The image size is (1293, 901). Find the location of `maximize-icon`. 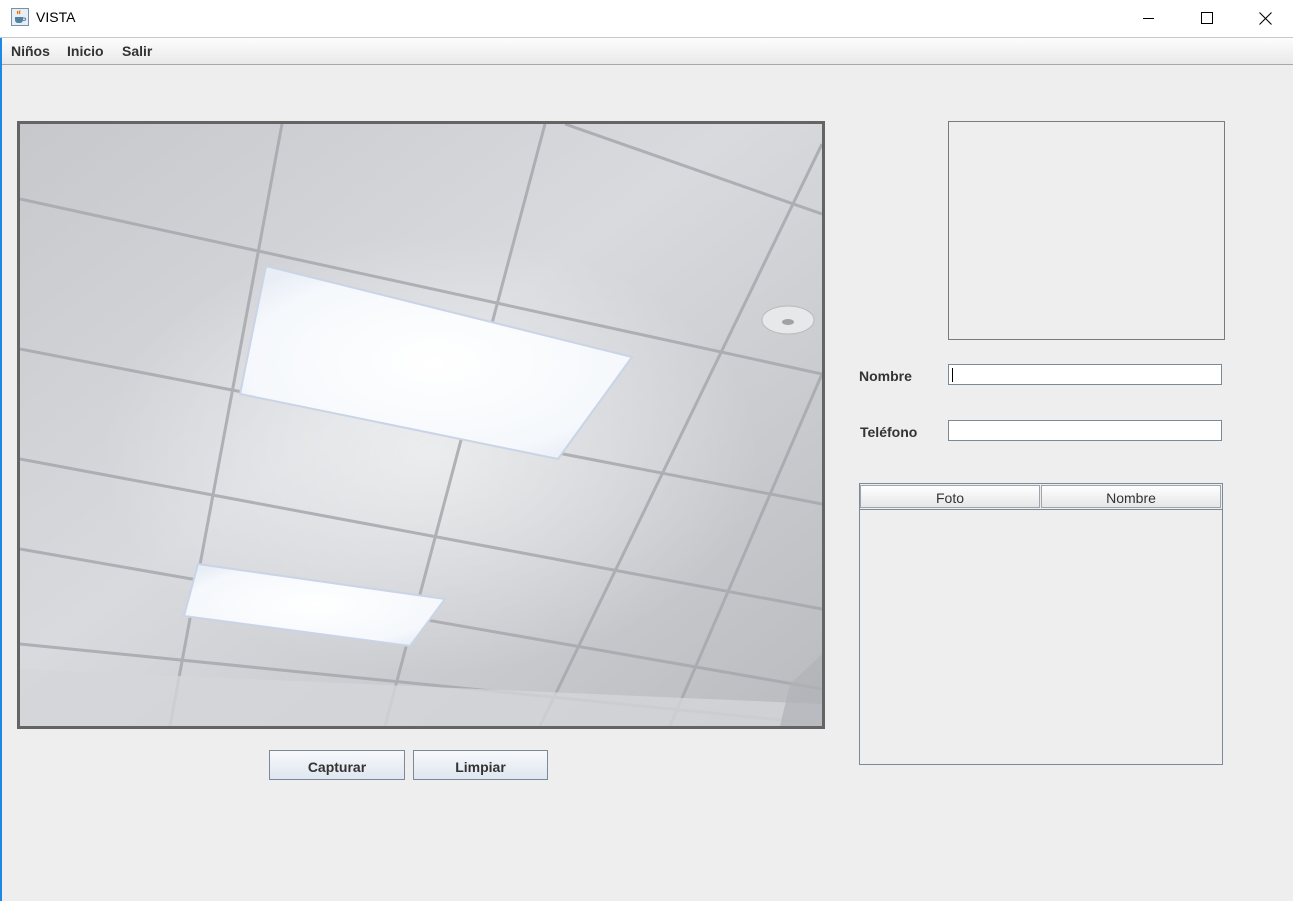

maximize-icon is located at coordinates (1207, 18).